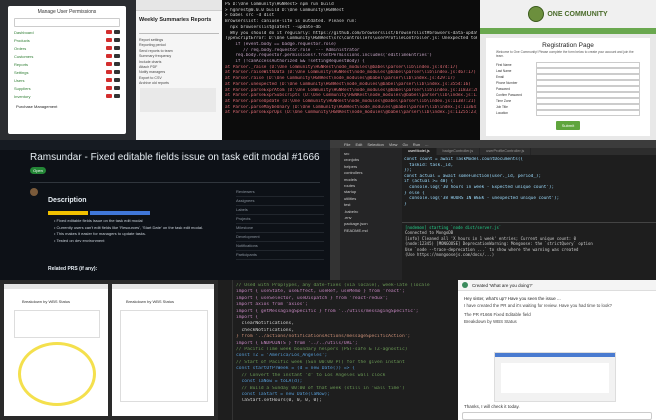  What do you see at coordinates (507, 82) in the screenshot?
I see `field-label: Phone Number` at bounding box center [507, 82].